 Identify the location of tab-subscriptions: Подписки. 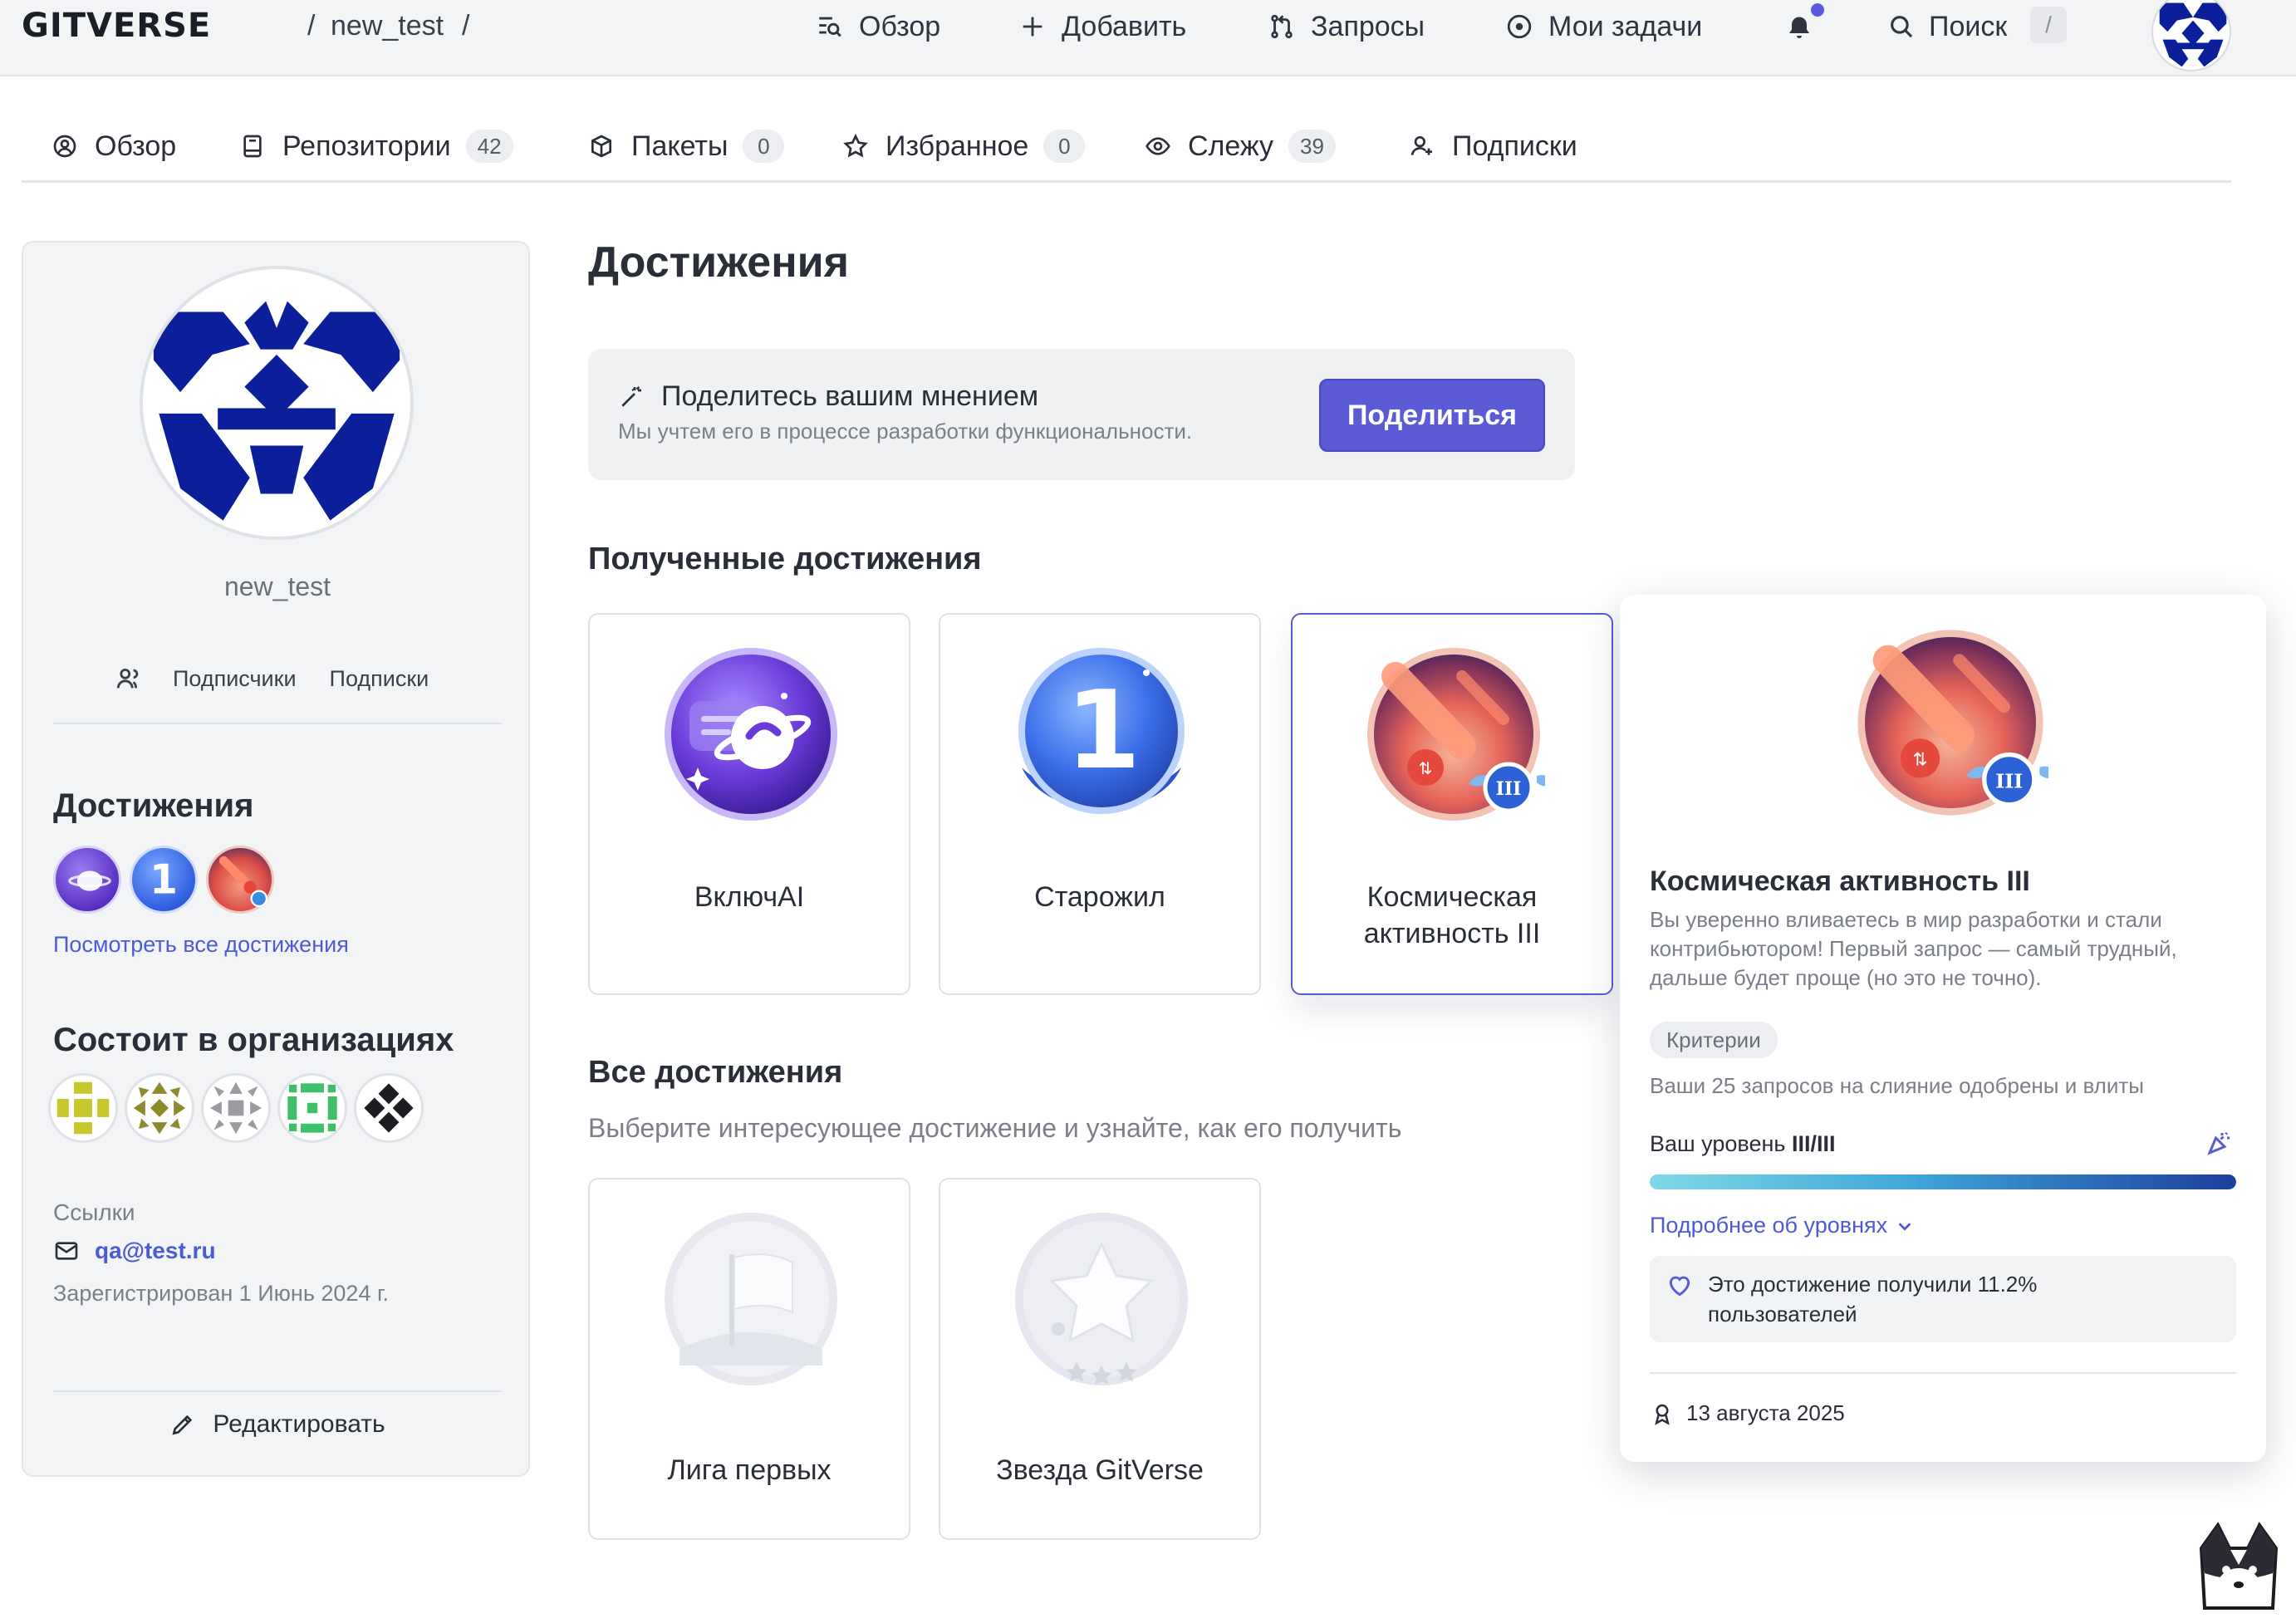
(1493, 146).